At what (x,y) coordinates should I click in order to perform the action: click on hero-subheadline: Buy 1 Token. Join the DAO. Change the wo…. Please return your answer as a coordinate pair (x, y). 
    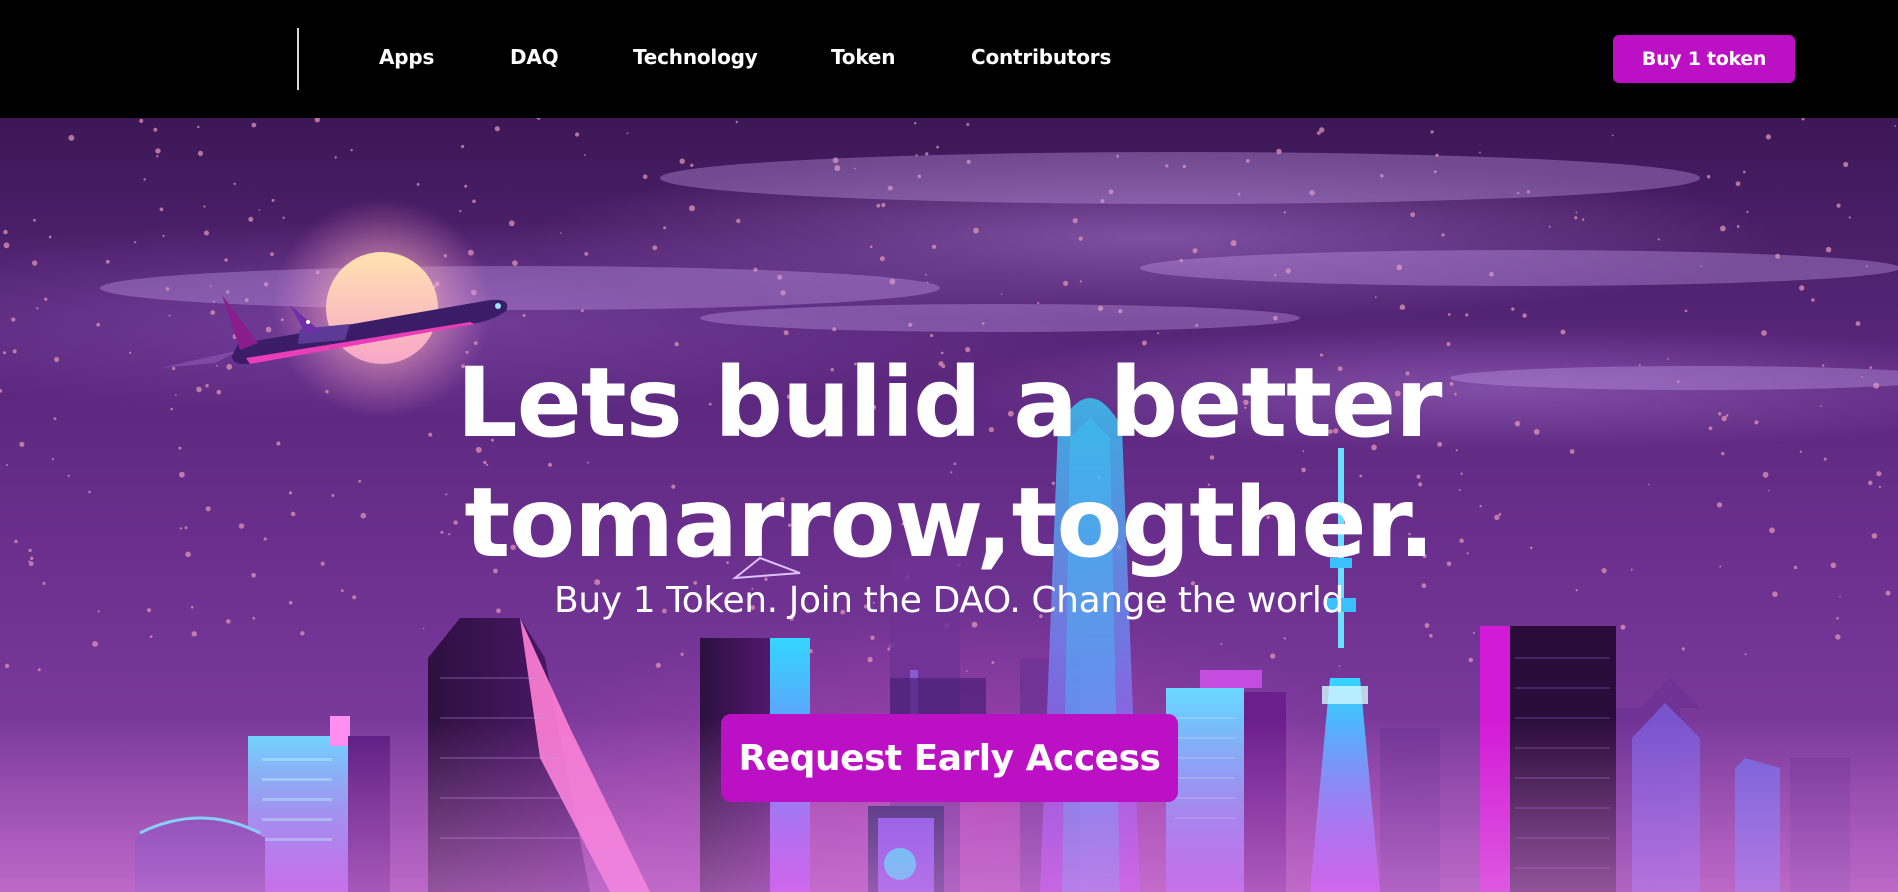
    Looking at the image, I should click on (949, 600).